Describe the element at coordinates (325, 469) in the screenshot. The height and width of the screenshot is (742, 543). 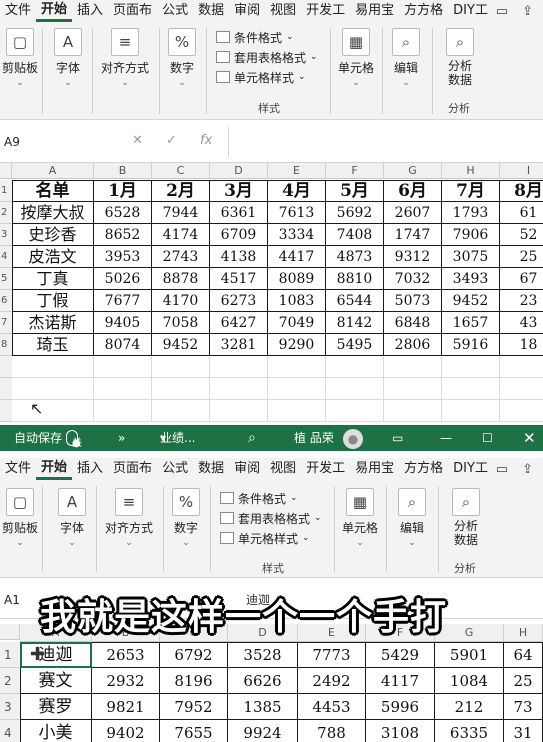
I see `tab-8: 开发工` at that location.